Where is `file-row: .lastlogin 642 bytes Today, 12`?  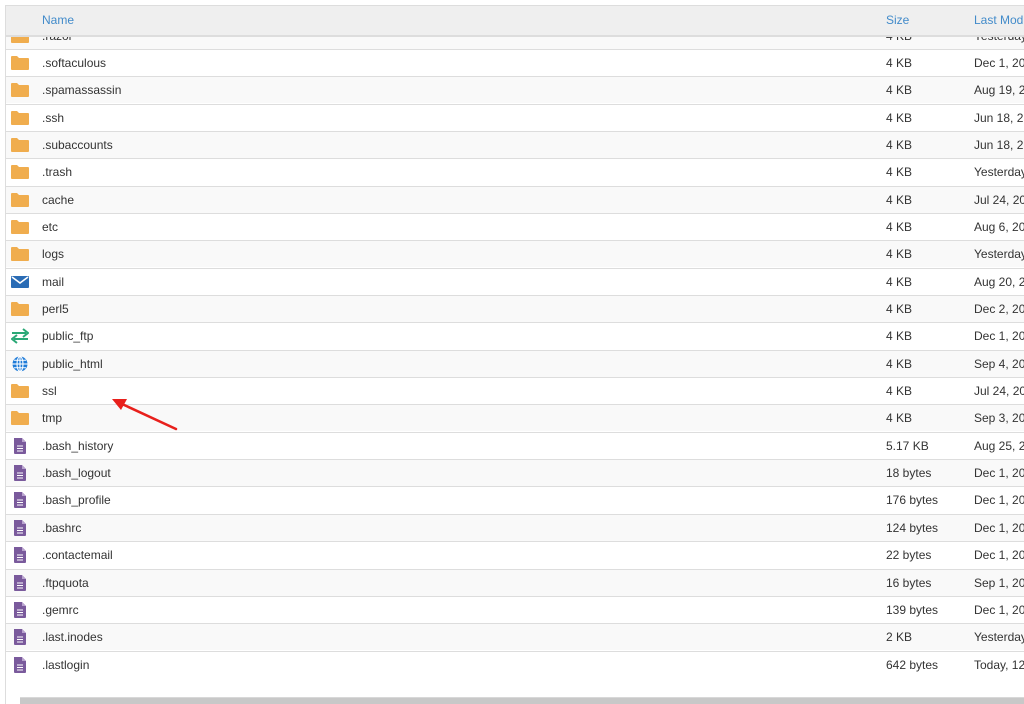 file-row: .lastlogin 642 bytes Today, 12 is located at coordinates (515, 664).